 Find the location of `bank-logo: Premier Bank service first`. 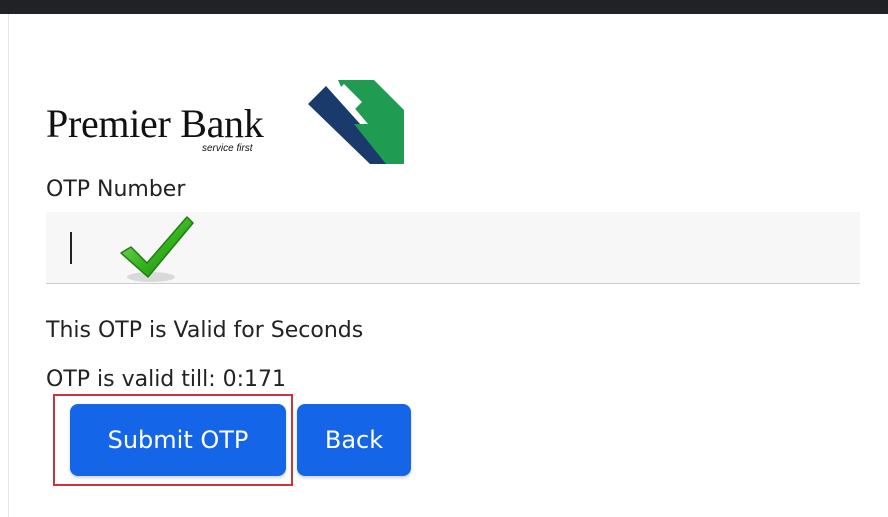

bank-logo: Premier Bank service first is located at coordinates (226, 125).